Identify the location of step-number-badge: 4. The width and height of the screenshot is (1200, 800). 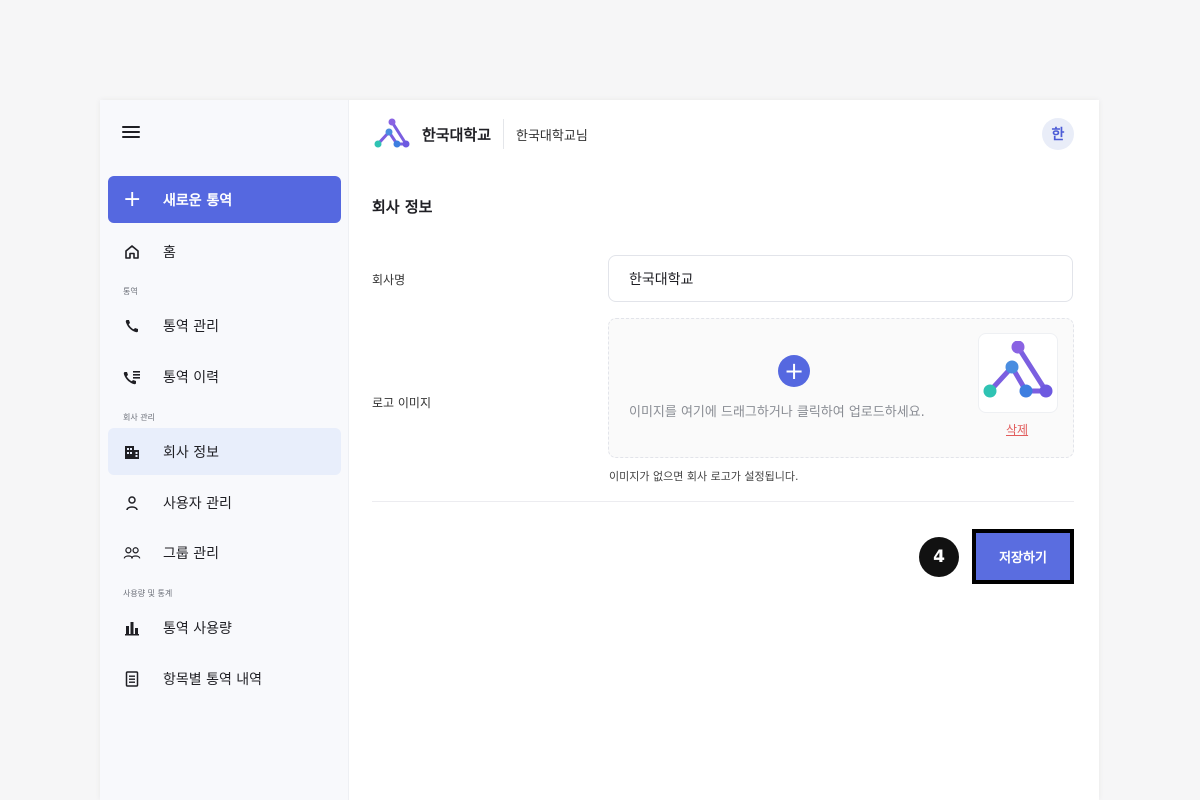
(939, 557).